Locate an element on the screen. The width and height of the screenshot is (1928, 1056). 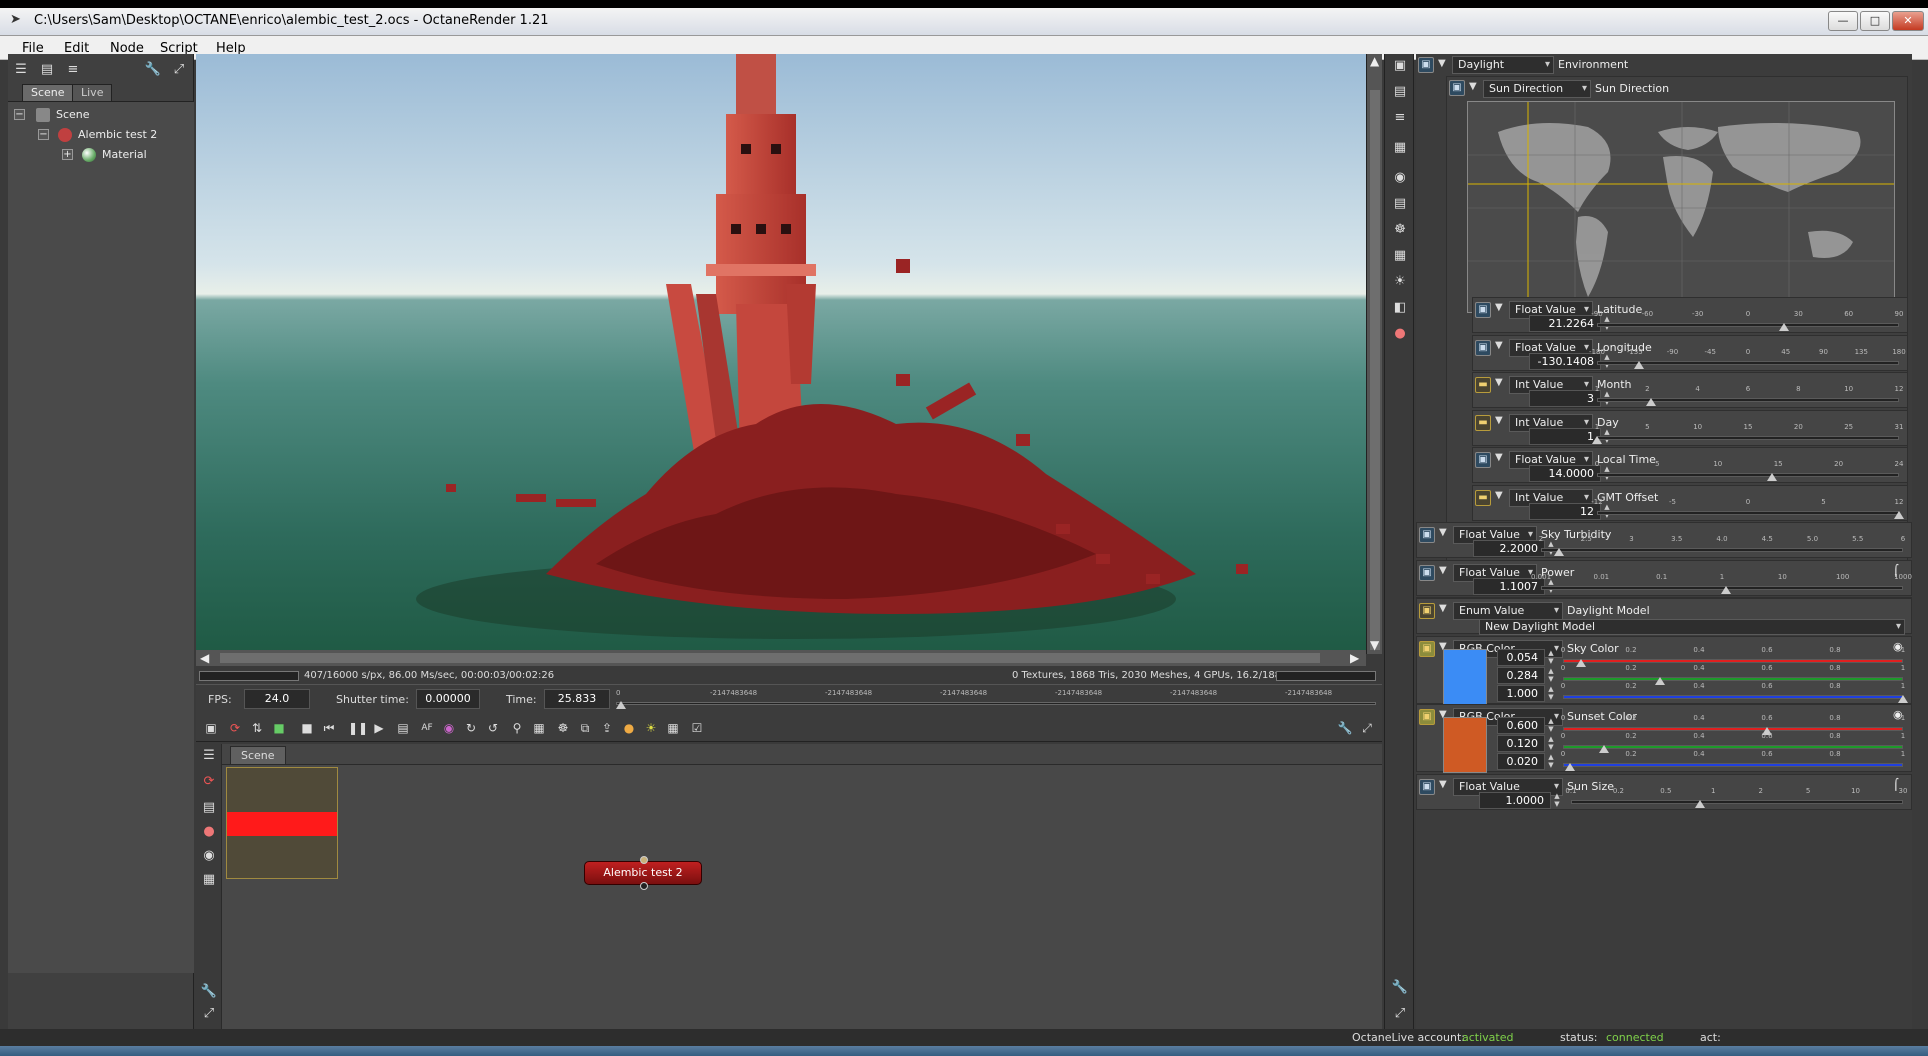
viewport-vertical-scrollbar: ▲ ▼ is located at coordinates (1374, 354).